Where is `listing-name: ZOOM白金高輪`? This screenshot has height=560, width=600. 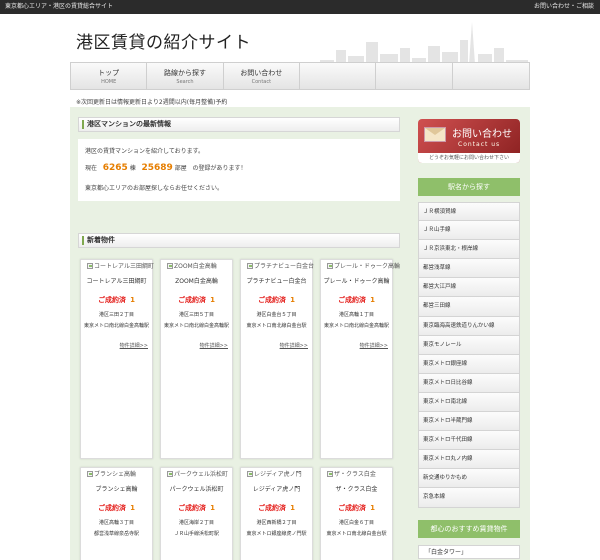
listing-name: ZOOM白金高輪 is located at coordinates (196, 280).